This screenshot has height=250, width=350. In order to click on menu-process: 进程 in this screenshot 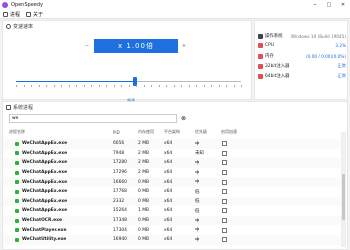, I will do `click(11, 14)`.